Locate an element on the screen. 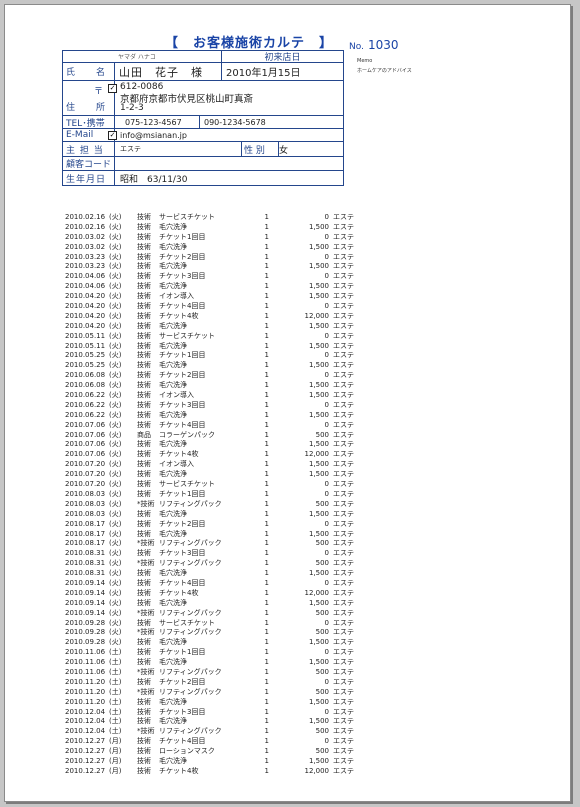  record-date: 2010.12.04 is located at coordinates (85, 731).